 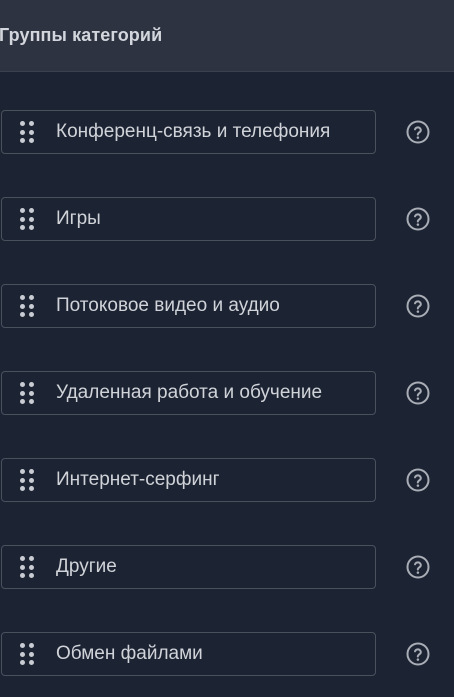 I want to click on category-item-other: Другие, so click(x=188, y=567).